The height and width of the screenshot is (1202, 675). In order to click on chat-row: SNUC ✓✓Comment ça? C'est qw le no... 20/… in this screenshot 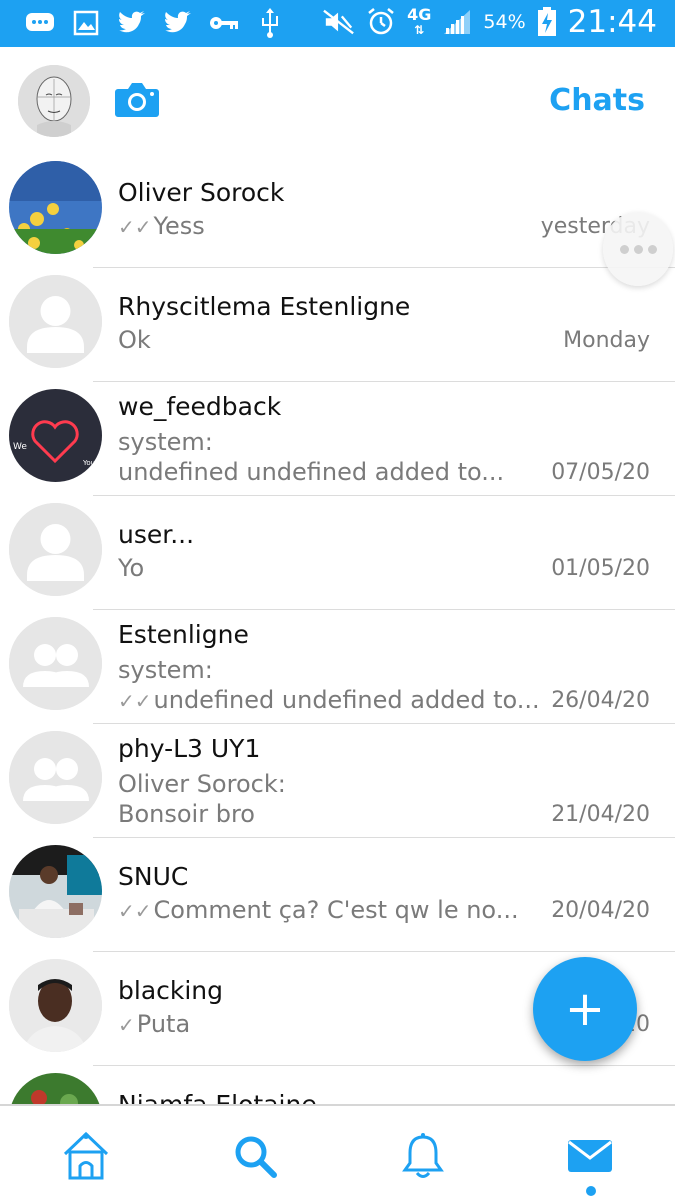, I will do `click(337, 895)`.